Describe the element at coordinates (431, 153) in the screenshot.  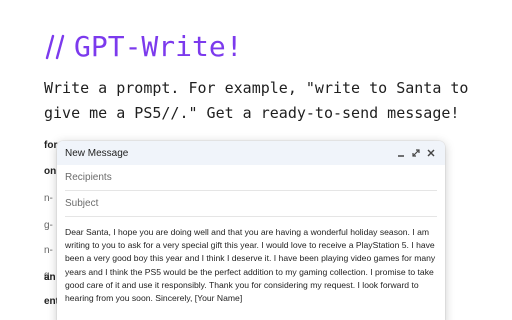
I see `close-icon` at that location.